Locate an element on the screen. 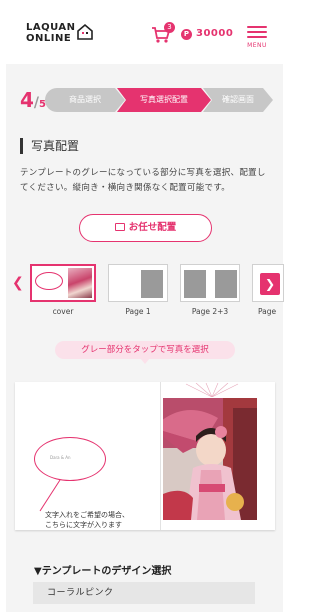 The width and height of the screenshot is (320, 612). step-total: 5 is located at coordinates (43, 104).